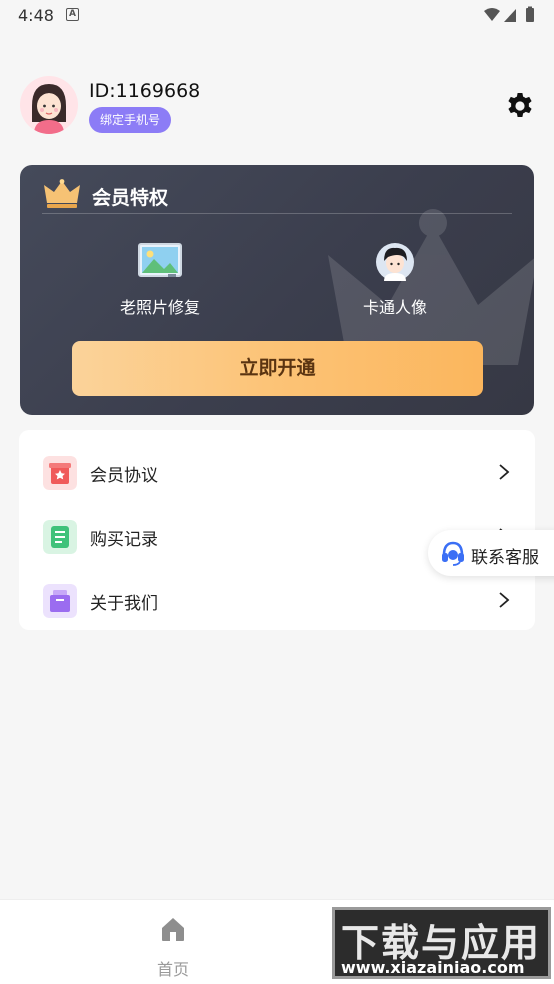 The width and height of the screenshot is (554, 984). I want to click on photo-icon, so click(160, 260).